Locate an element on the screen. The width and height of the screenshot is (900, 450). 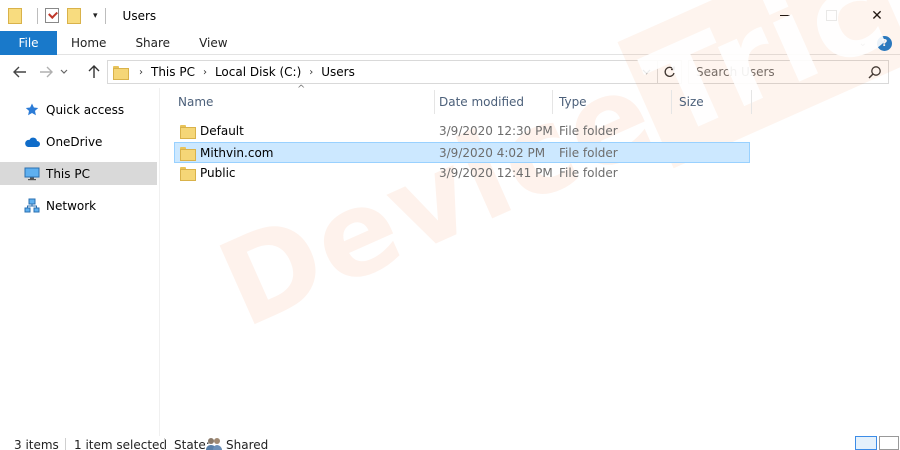
status-bar: 3 items 1 item selected State: Shared is located at coordinates (450, 443).